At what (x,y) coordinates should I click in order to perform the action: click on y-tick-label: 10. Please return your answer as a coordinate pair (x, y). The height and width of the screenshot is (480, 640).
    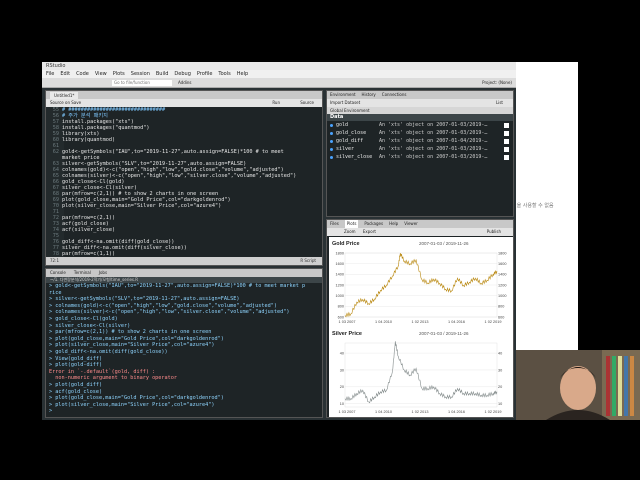
    Looking at the image, I should click on (342, 404).